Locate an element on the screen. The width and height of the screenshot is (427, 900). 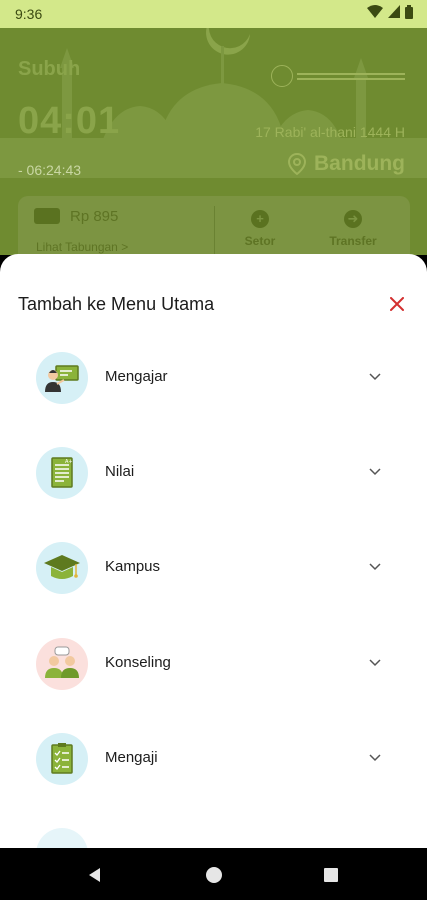
home-button is located at coordinates (214, 875).